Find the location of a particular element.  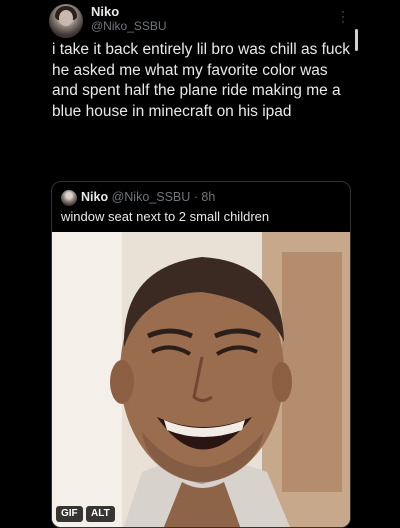

quote-text: window seat next to 2 small children is located at coordinates (165, 216).